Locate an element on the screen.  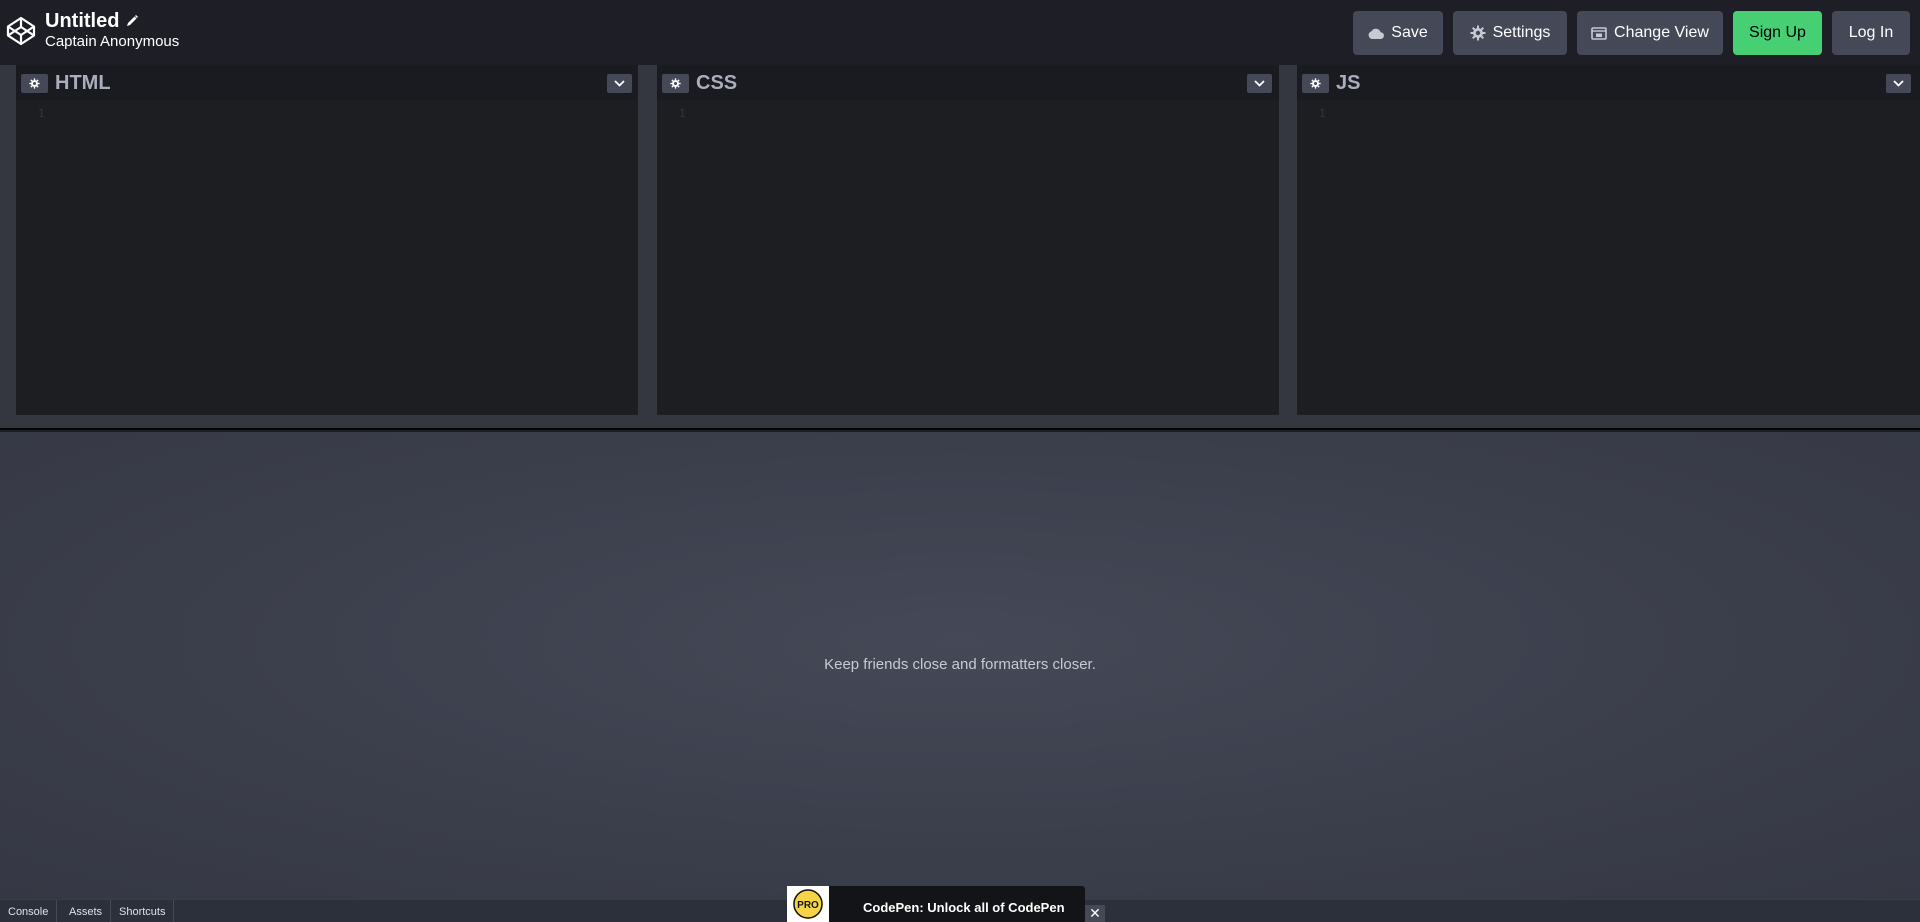
log-in-button: Log In is located at coordinates (1871, 33).